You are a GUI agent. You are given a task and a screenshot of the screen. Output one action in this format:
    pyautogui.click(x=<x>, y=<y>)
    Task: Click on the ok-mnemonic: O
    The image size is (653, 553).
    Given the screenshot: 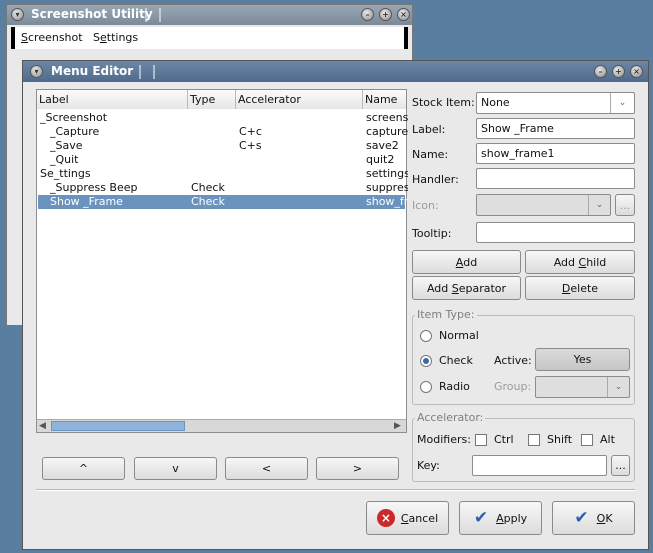 What is the action you would take?
    pyautogui.click(x=601, y=518)
    